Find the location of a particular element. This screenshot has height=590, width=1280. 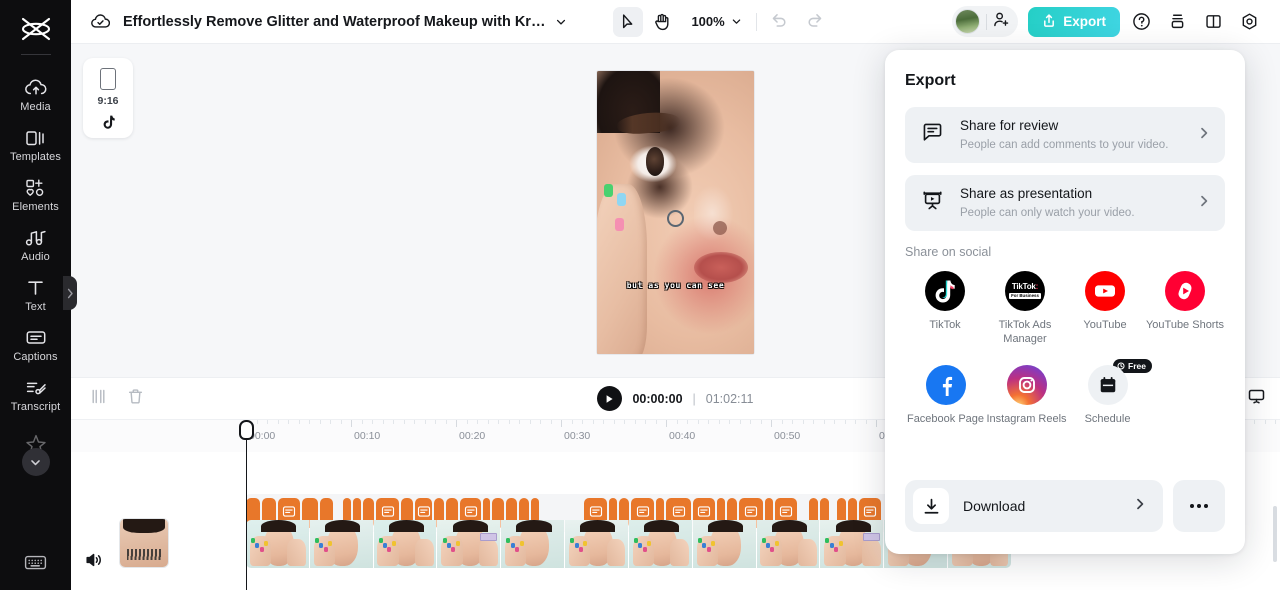

clip-thumbnail is located at coordinates (144, 543).